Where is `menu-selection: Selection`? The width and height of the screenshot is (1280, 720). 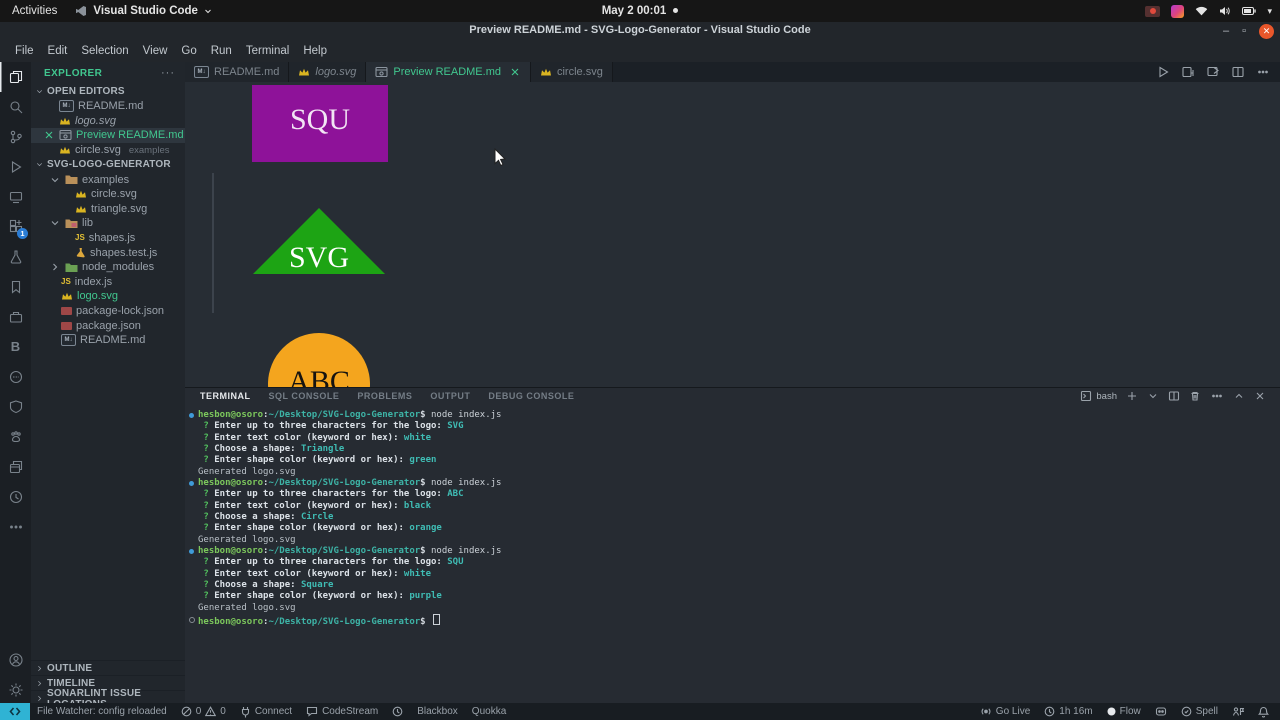 menu-selection: Selection is located at coordinates (104, 51).